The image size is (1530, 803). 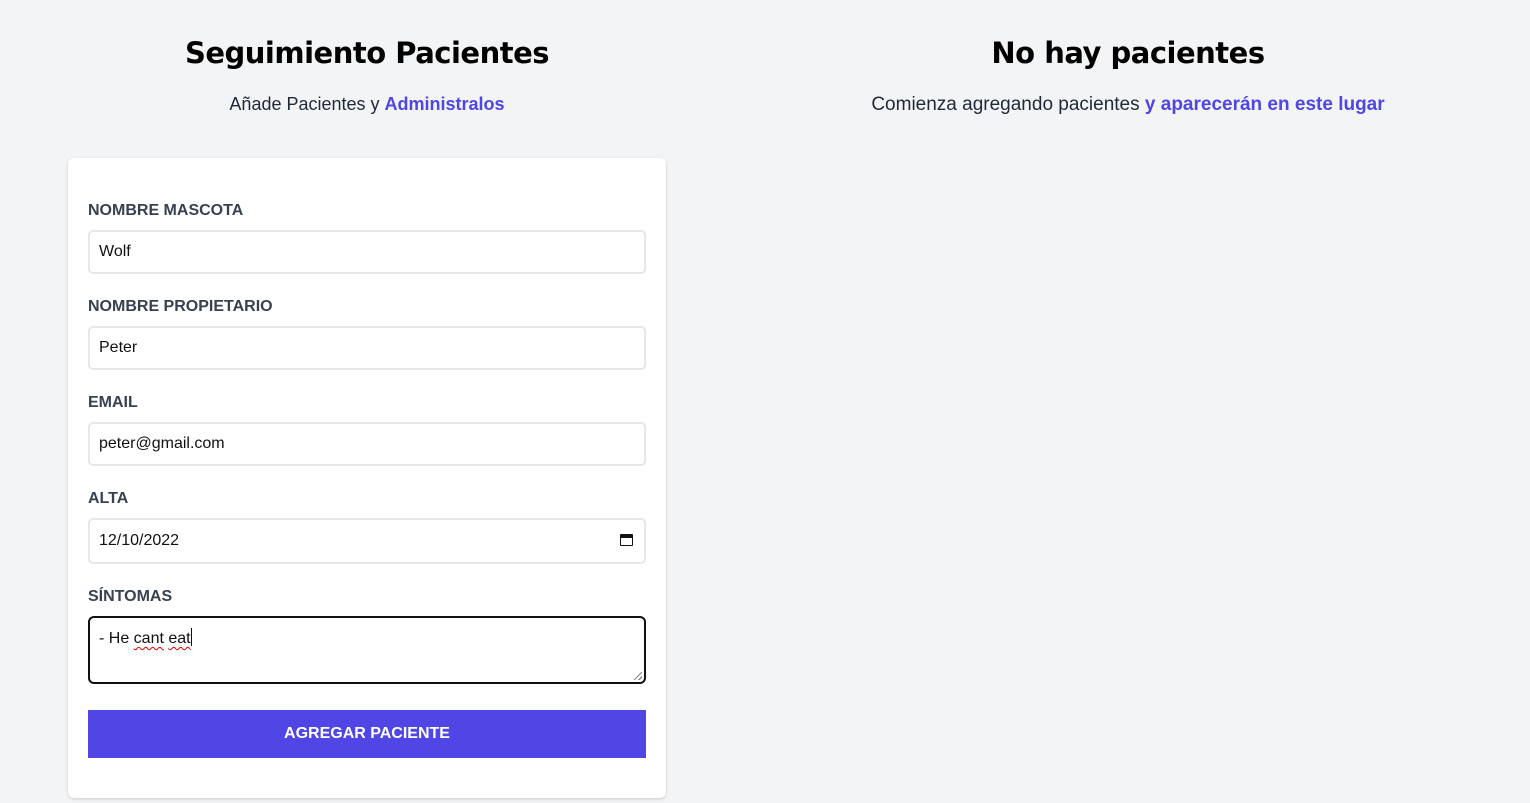 I want to click on discharge-date-label: Alta, so click(x=108, y=498).